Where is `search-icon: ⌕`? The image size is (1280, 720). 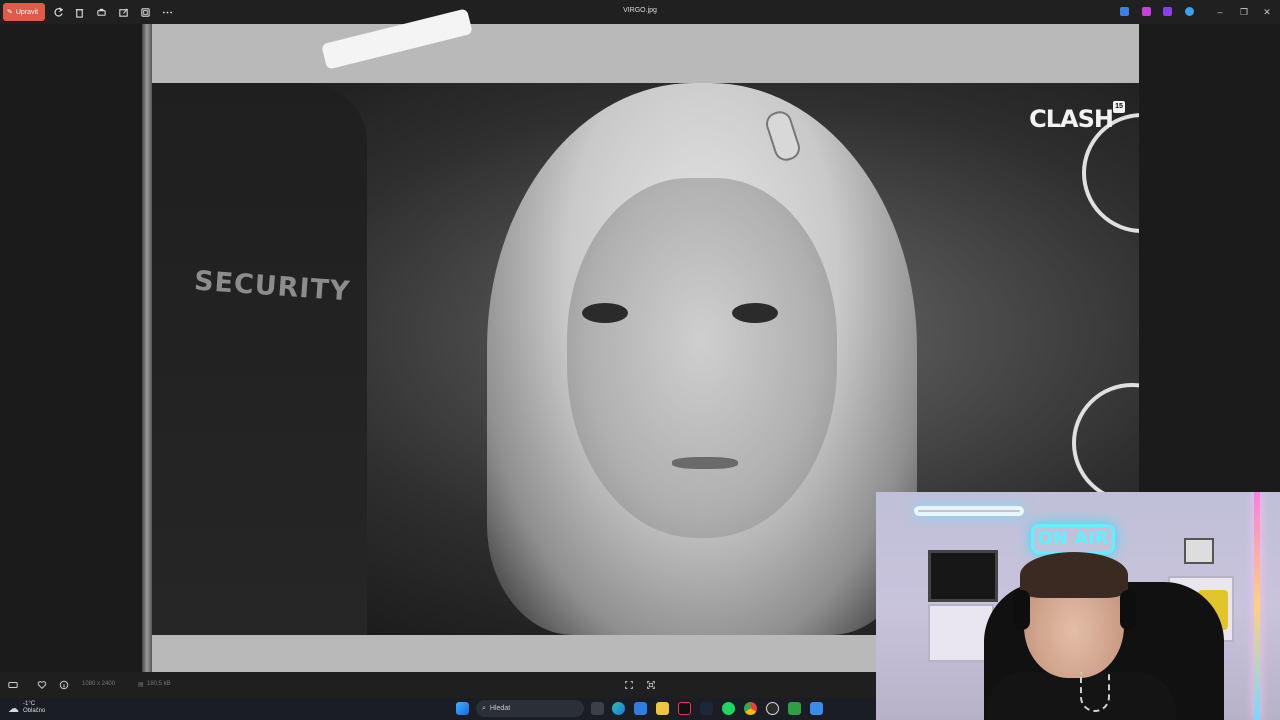 search-icon: ⌕ is located at coordinates (484, 708).